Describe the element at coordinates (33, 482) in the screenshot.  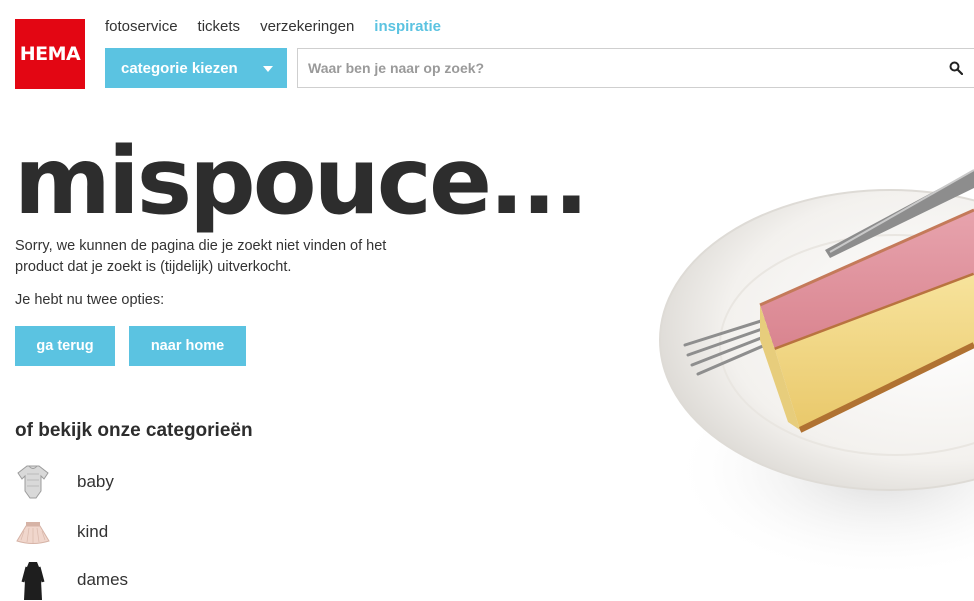
I see `baby-bodysuit-icon` at that location.